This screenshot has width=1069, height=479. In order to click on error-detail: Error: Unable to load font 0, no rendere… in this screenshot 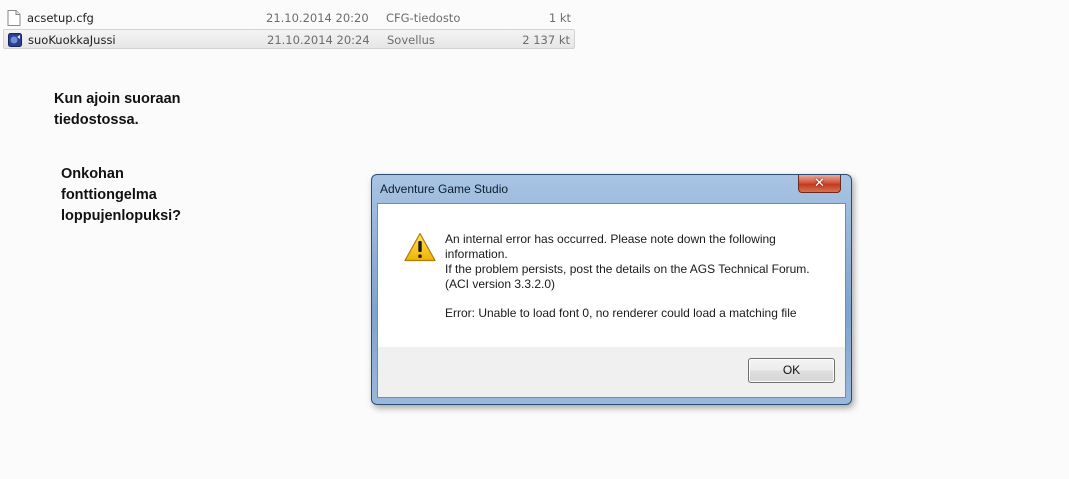, I will do `click(621, 313)`.